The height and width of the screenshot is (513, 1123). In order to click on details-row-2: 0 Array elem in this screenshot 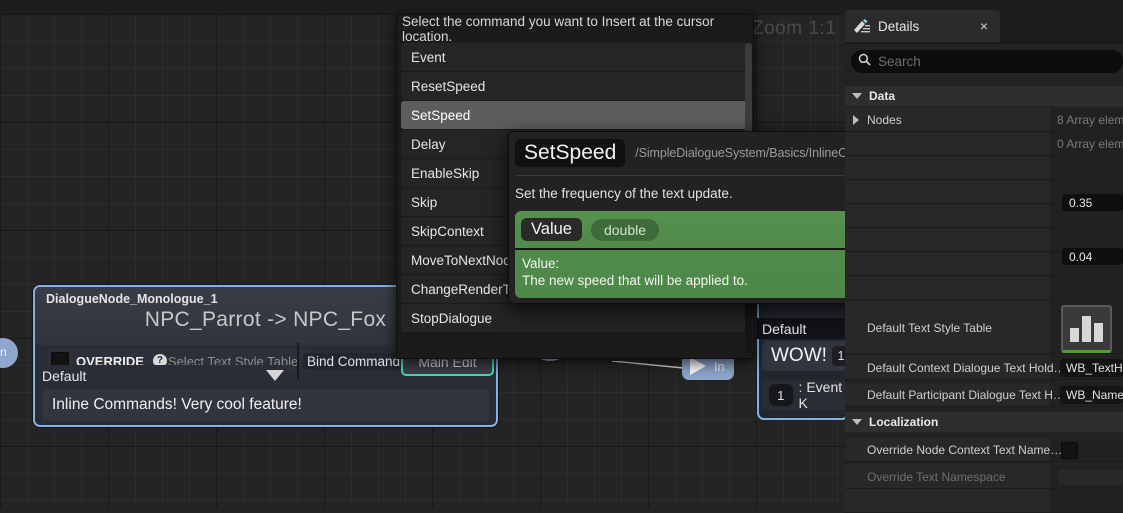, I will do `click(984, 144)`.